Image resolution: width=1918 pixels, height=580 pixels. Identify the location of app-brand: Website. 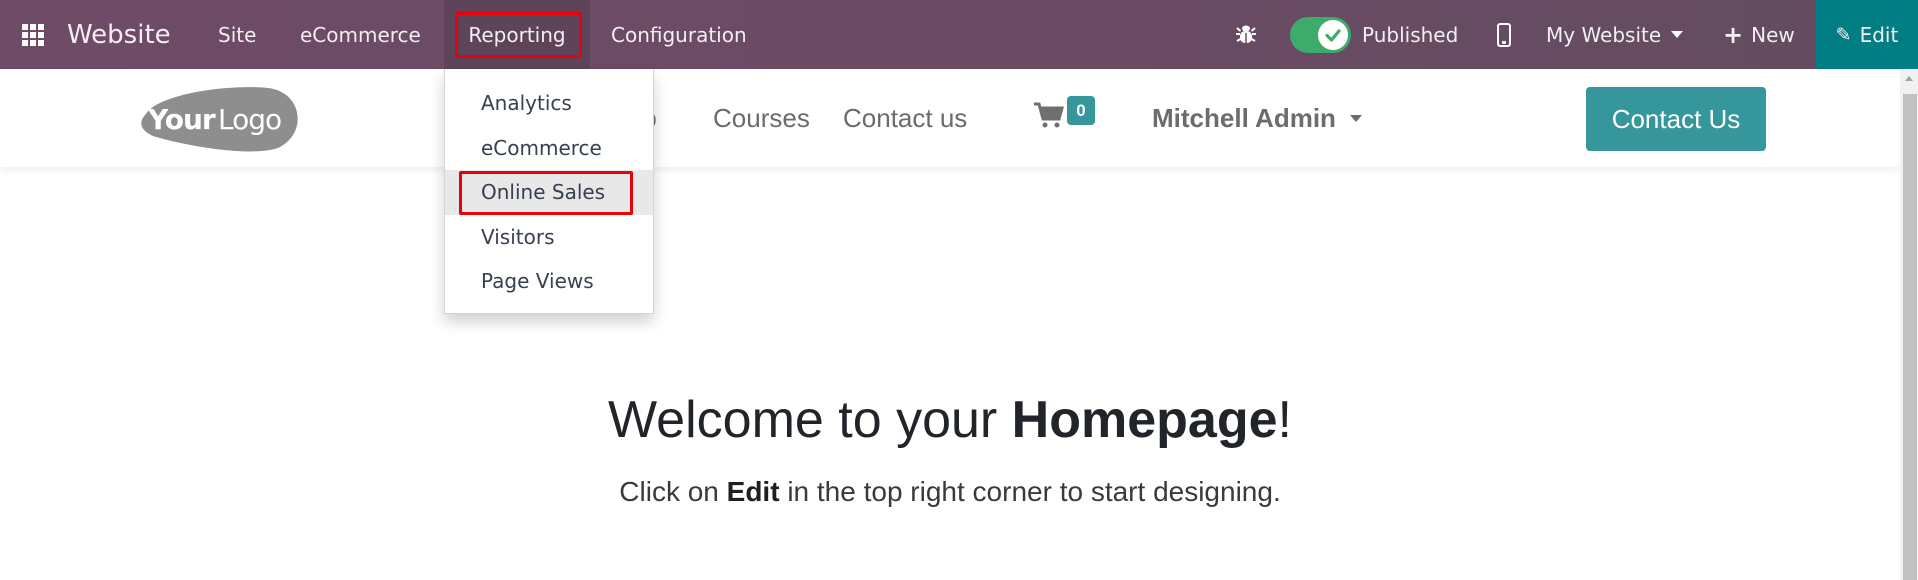
(119, 34).